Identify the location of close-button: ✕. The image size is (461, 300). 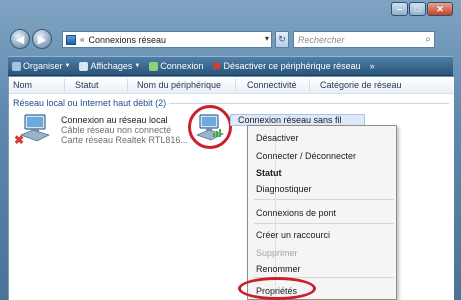
(440, 9).